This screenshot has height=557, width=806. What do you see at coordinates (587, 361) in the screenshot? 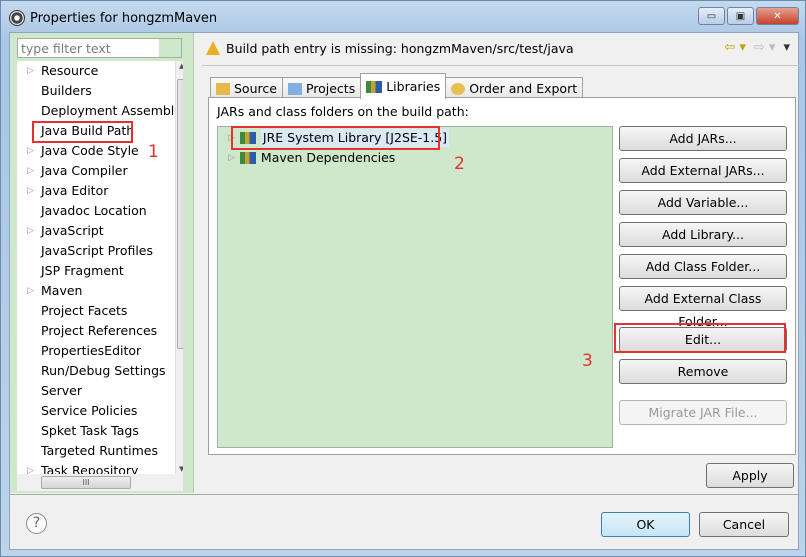
I see `annotation-3: 3` at bounding box center [587, 361].